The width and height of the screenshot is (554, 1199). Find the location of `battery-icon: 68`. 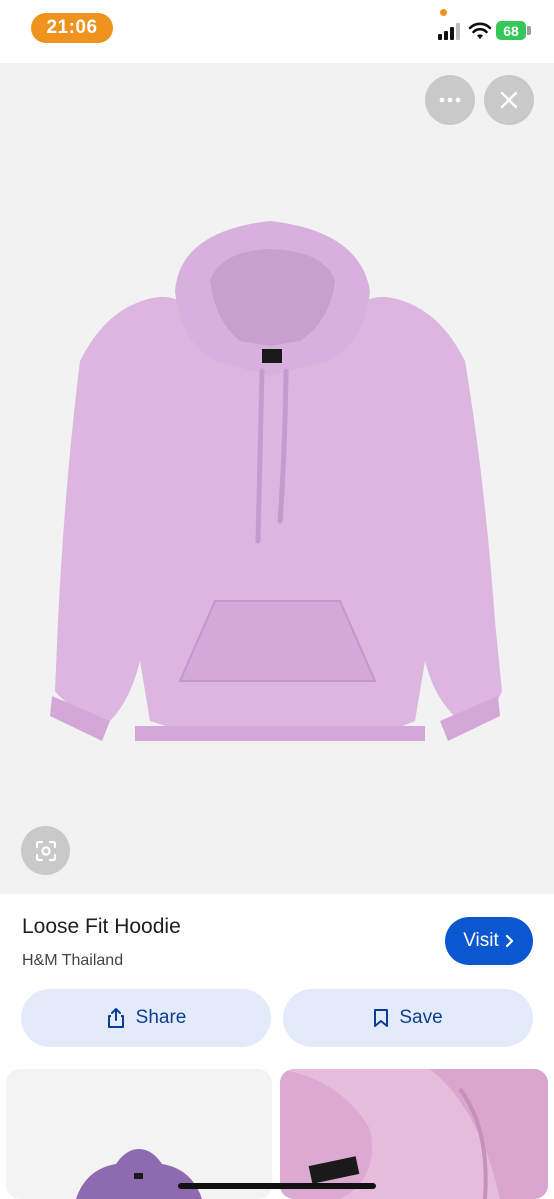

battery-icon: 68 is located at coordinates (511, 30).